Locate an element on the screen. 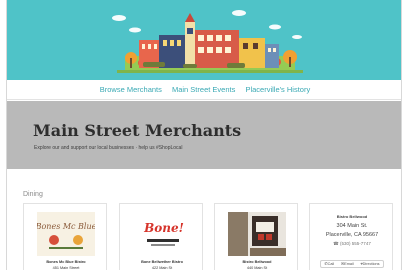  contact-city: Placerville, CA 95667 is located at coordinates (352, 235).